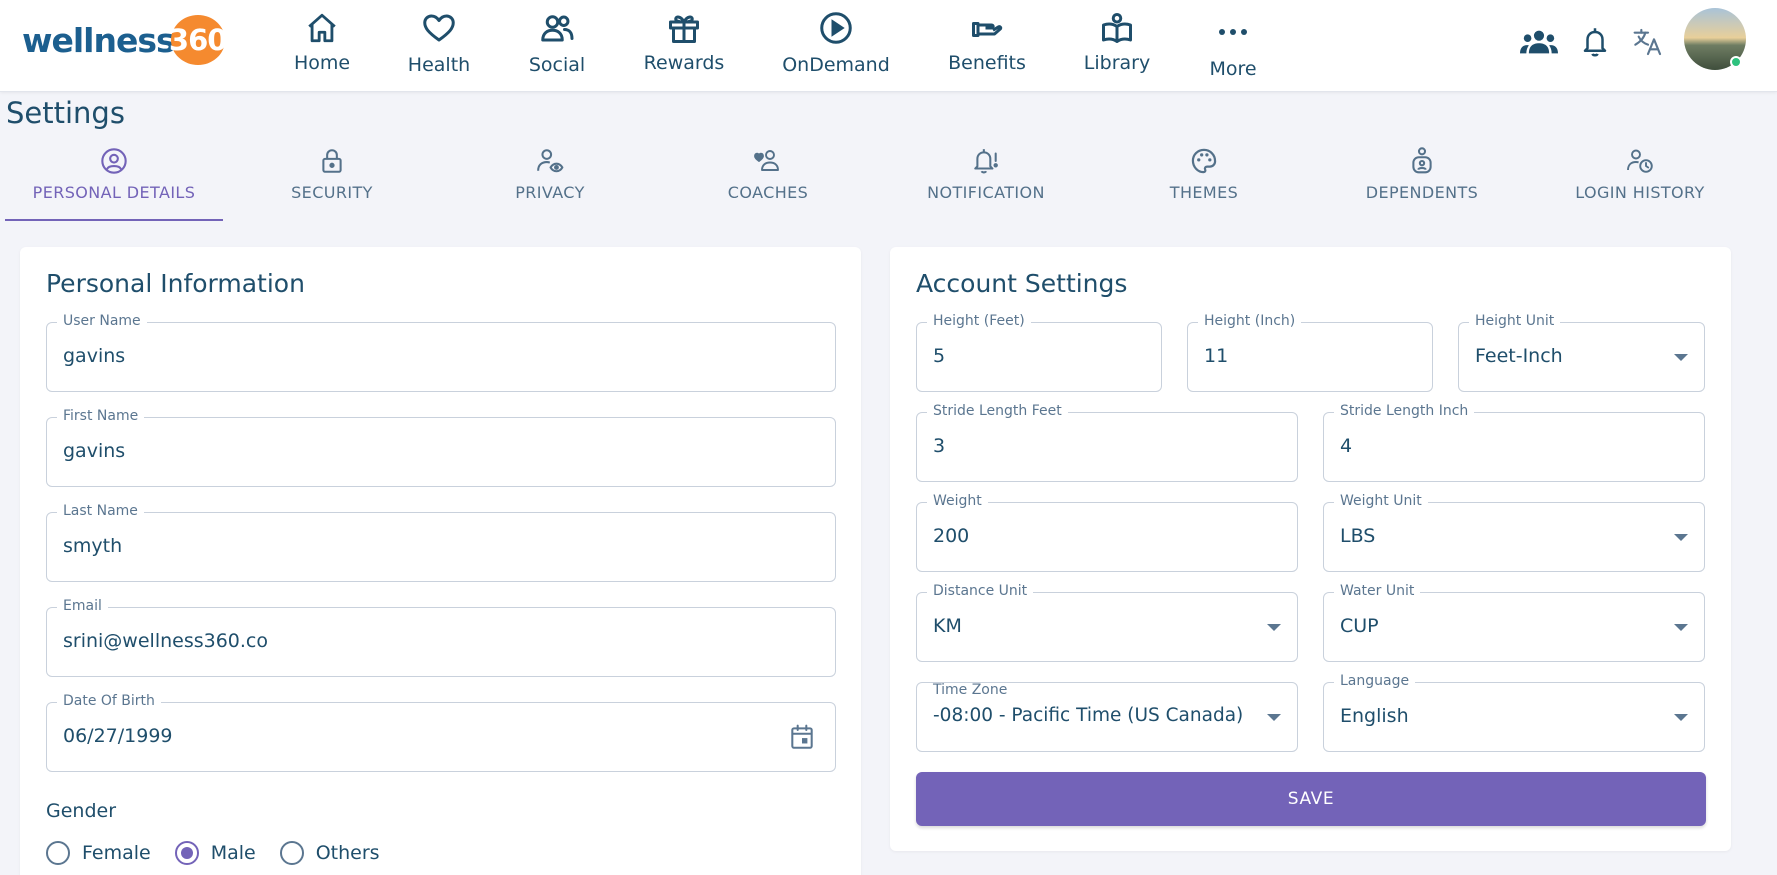 The height and width of the screenshot is (875, 1777). What do you see at coordinates (118, 736) in the screenshot?
I see `date-of-birth-value: 06/27/1999` at bounding box center [118, 736].